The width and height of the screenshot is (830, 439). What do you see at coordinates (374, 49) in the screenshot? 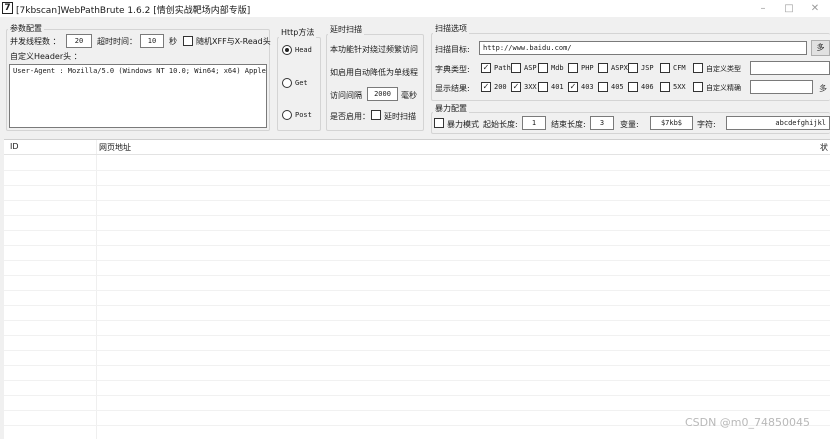
I see `delay-desc-1: 本功能针对绕过频繁访问` at bounding box center [374, 49].